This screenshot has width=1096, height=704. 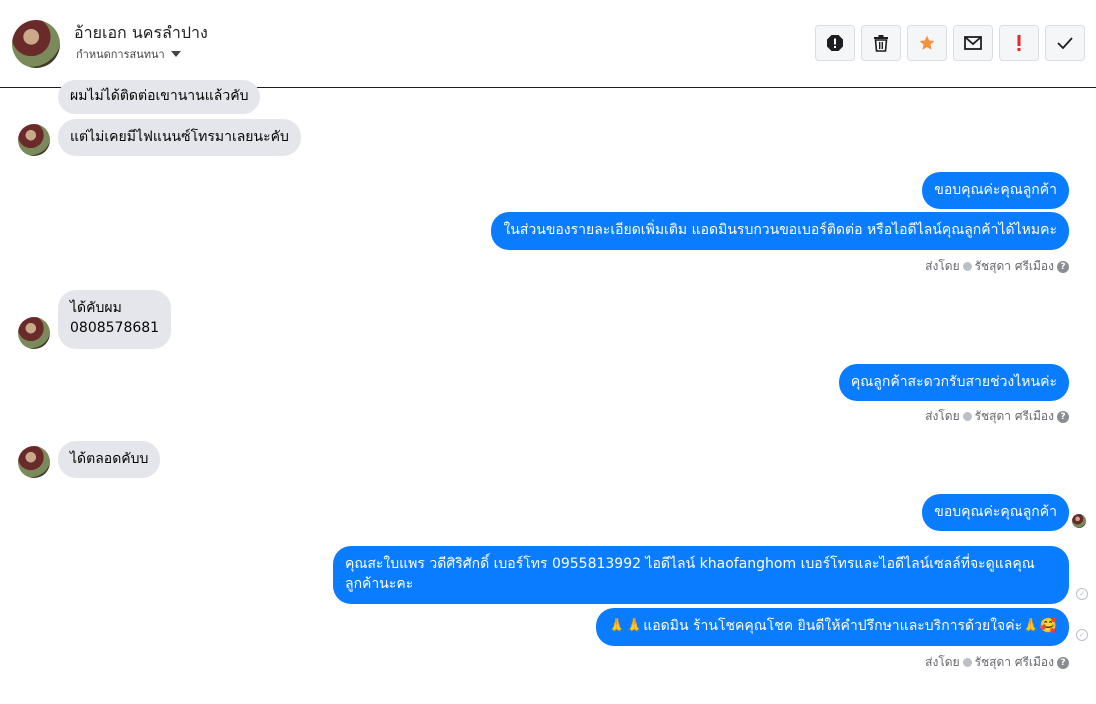 What do you see at coordinates (120, 54) in the screenshot?
I see `conversation-schedule-label: กำหนดการสนทนา` at bounding box center [120, 54].